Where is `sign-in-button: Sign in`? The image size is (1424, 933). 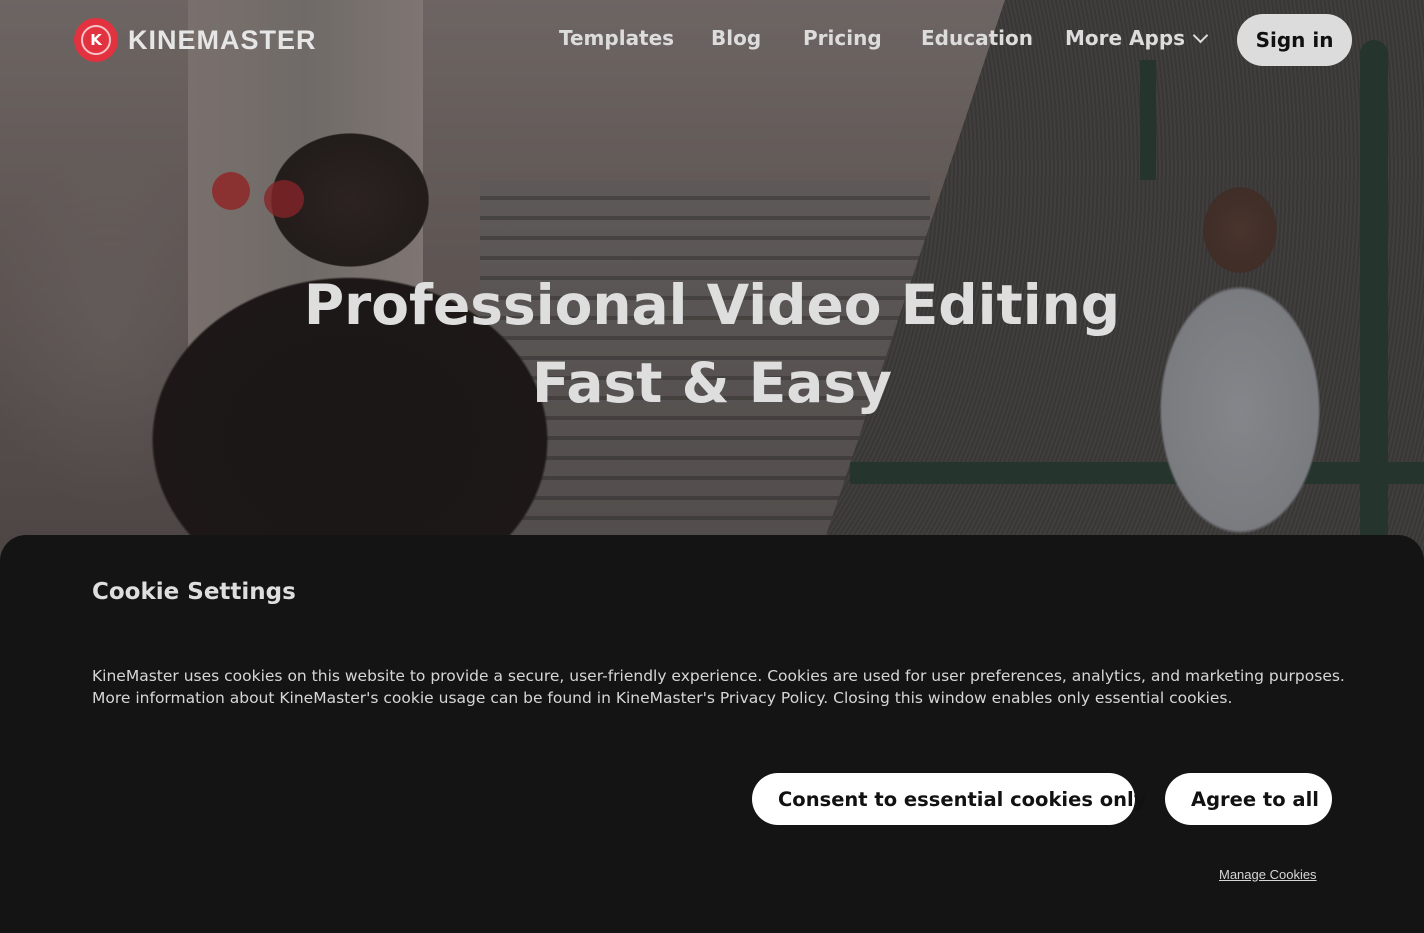 sign-in-button: Sign in is located at coordinates (1294, 40).